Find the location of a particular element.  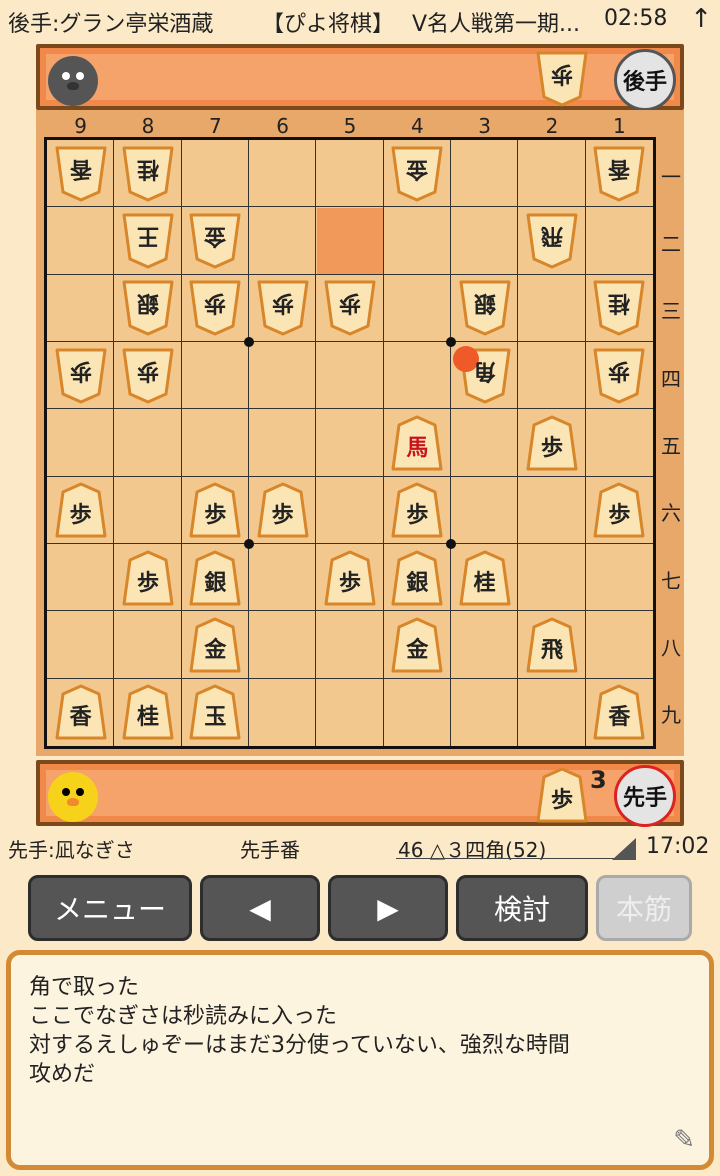

analyze-button: 検討 is located at coordinates (522, 908).